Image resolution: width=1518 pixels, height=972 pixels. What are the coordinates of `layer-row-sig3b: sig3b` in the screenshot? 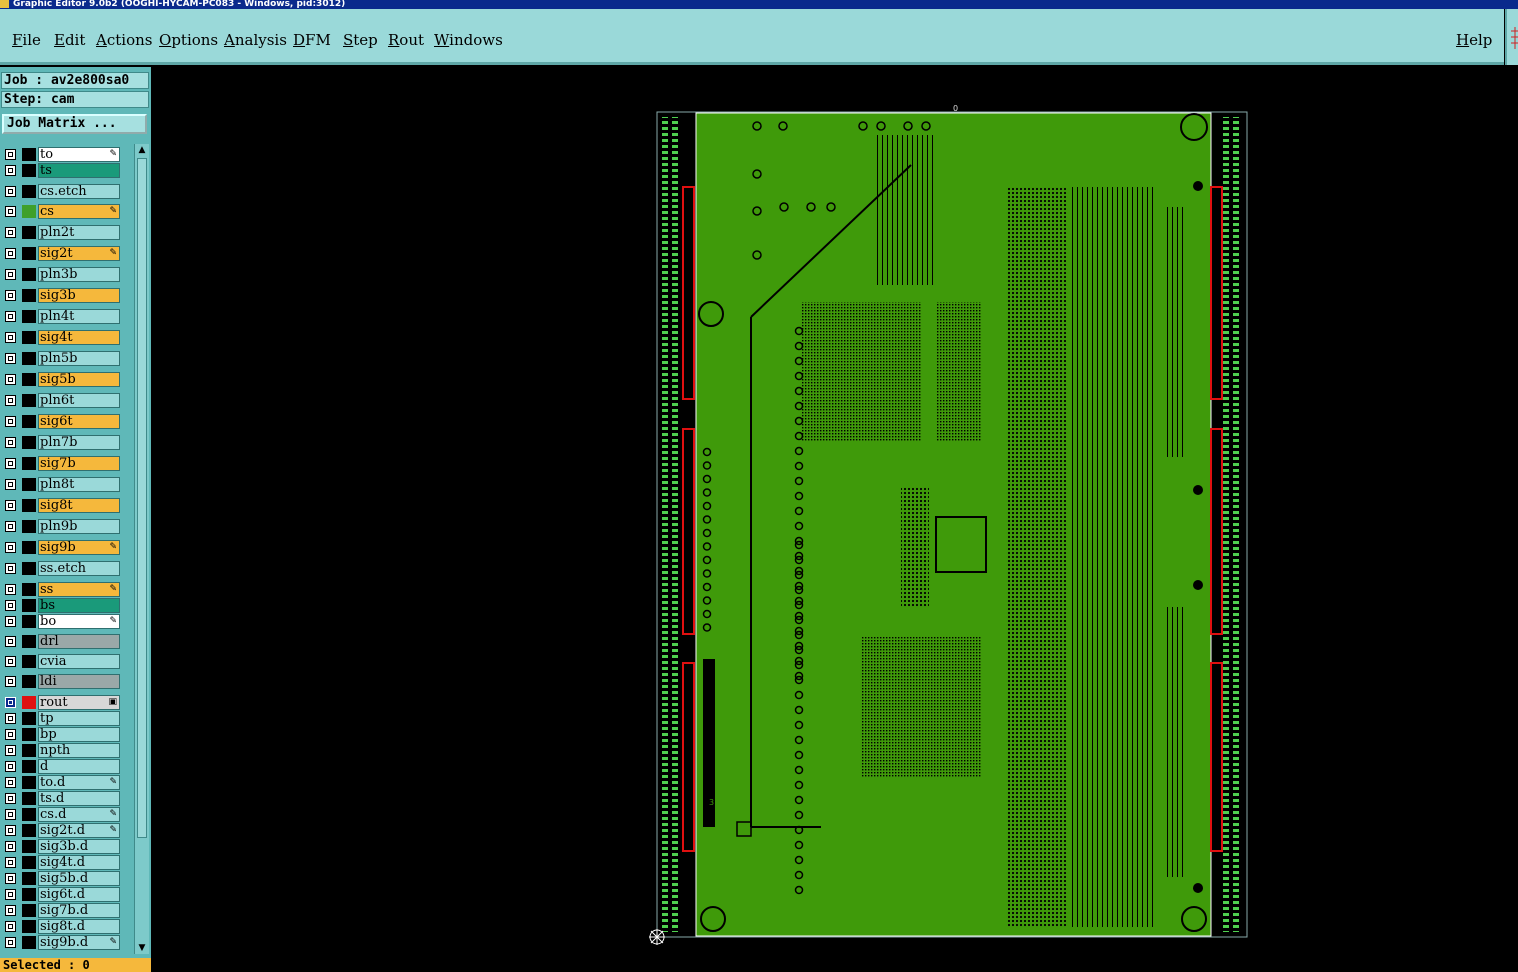 It's located at (67, 295).